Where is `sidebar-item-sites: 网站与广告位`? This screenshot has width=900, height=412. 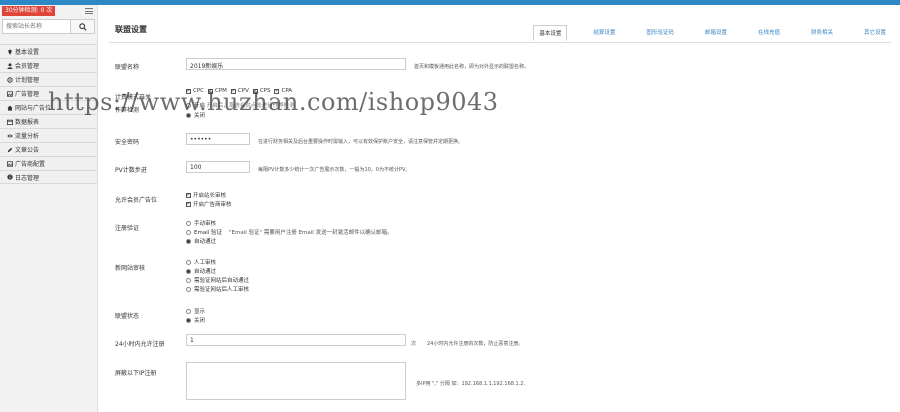
sidebar-item-sites: 网站与广告位 is located at coordinates (48, 107).